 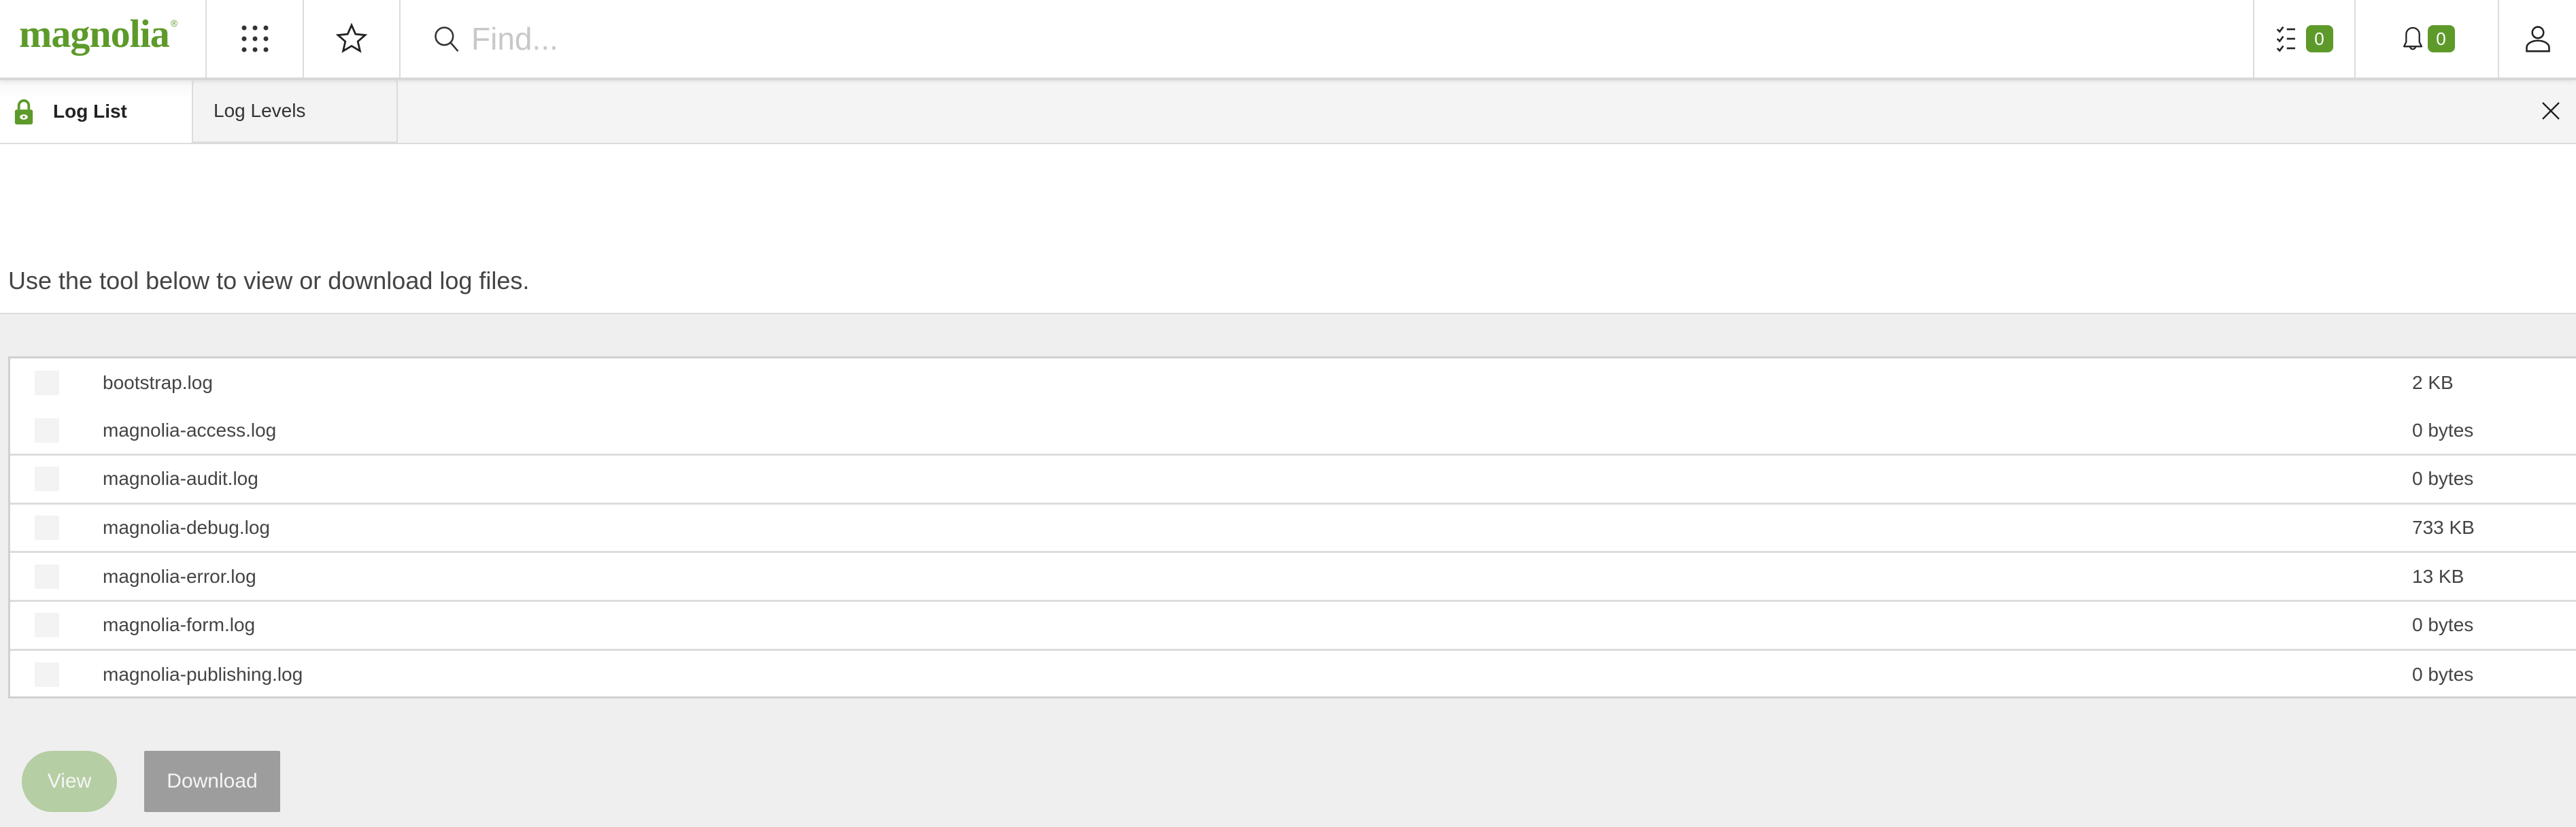 I want to click on favorites-button, so click(x=351, y=39).